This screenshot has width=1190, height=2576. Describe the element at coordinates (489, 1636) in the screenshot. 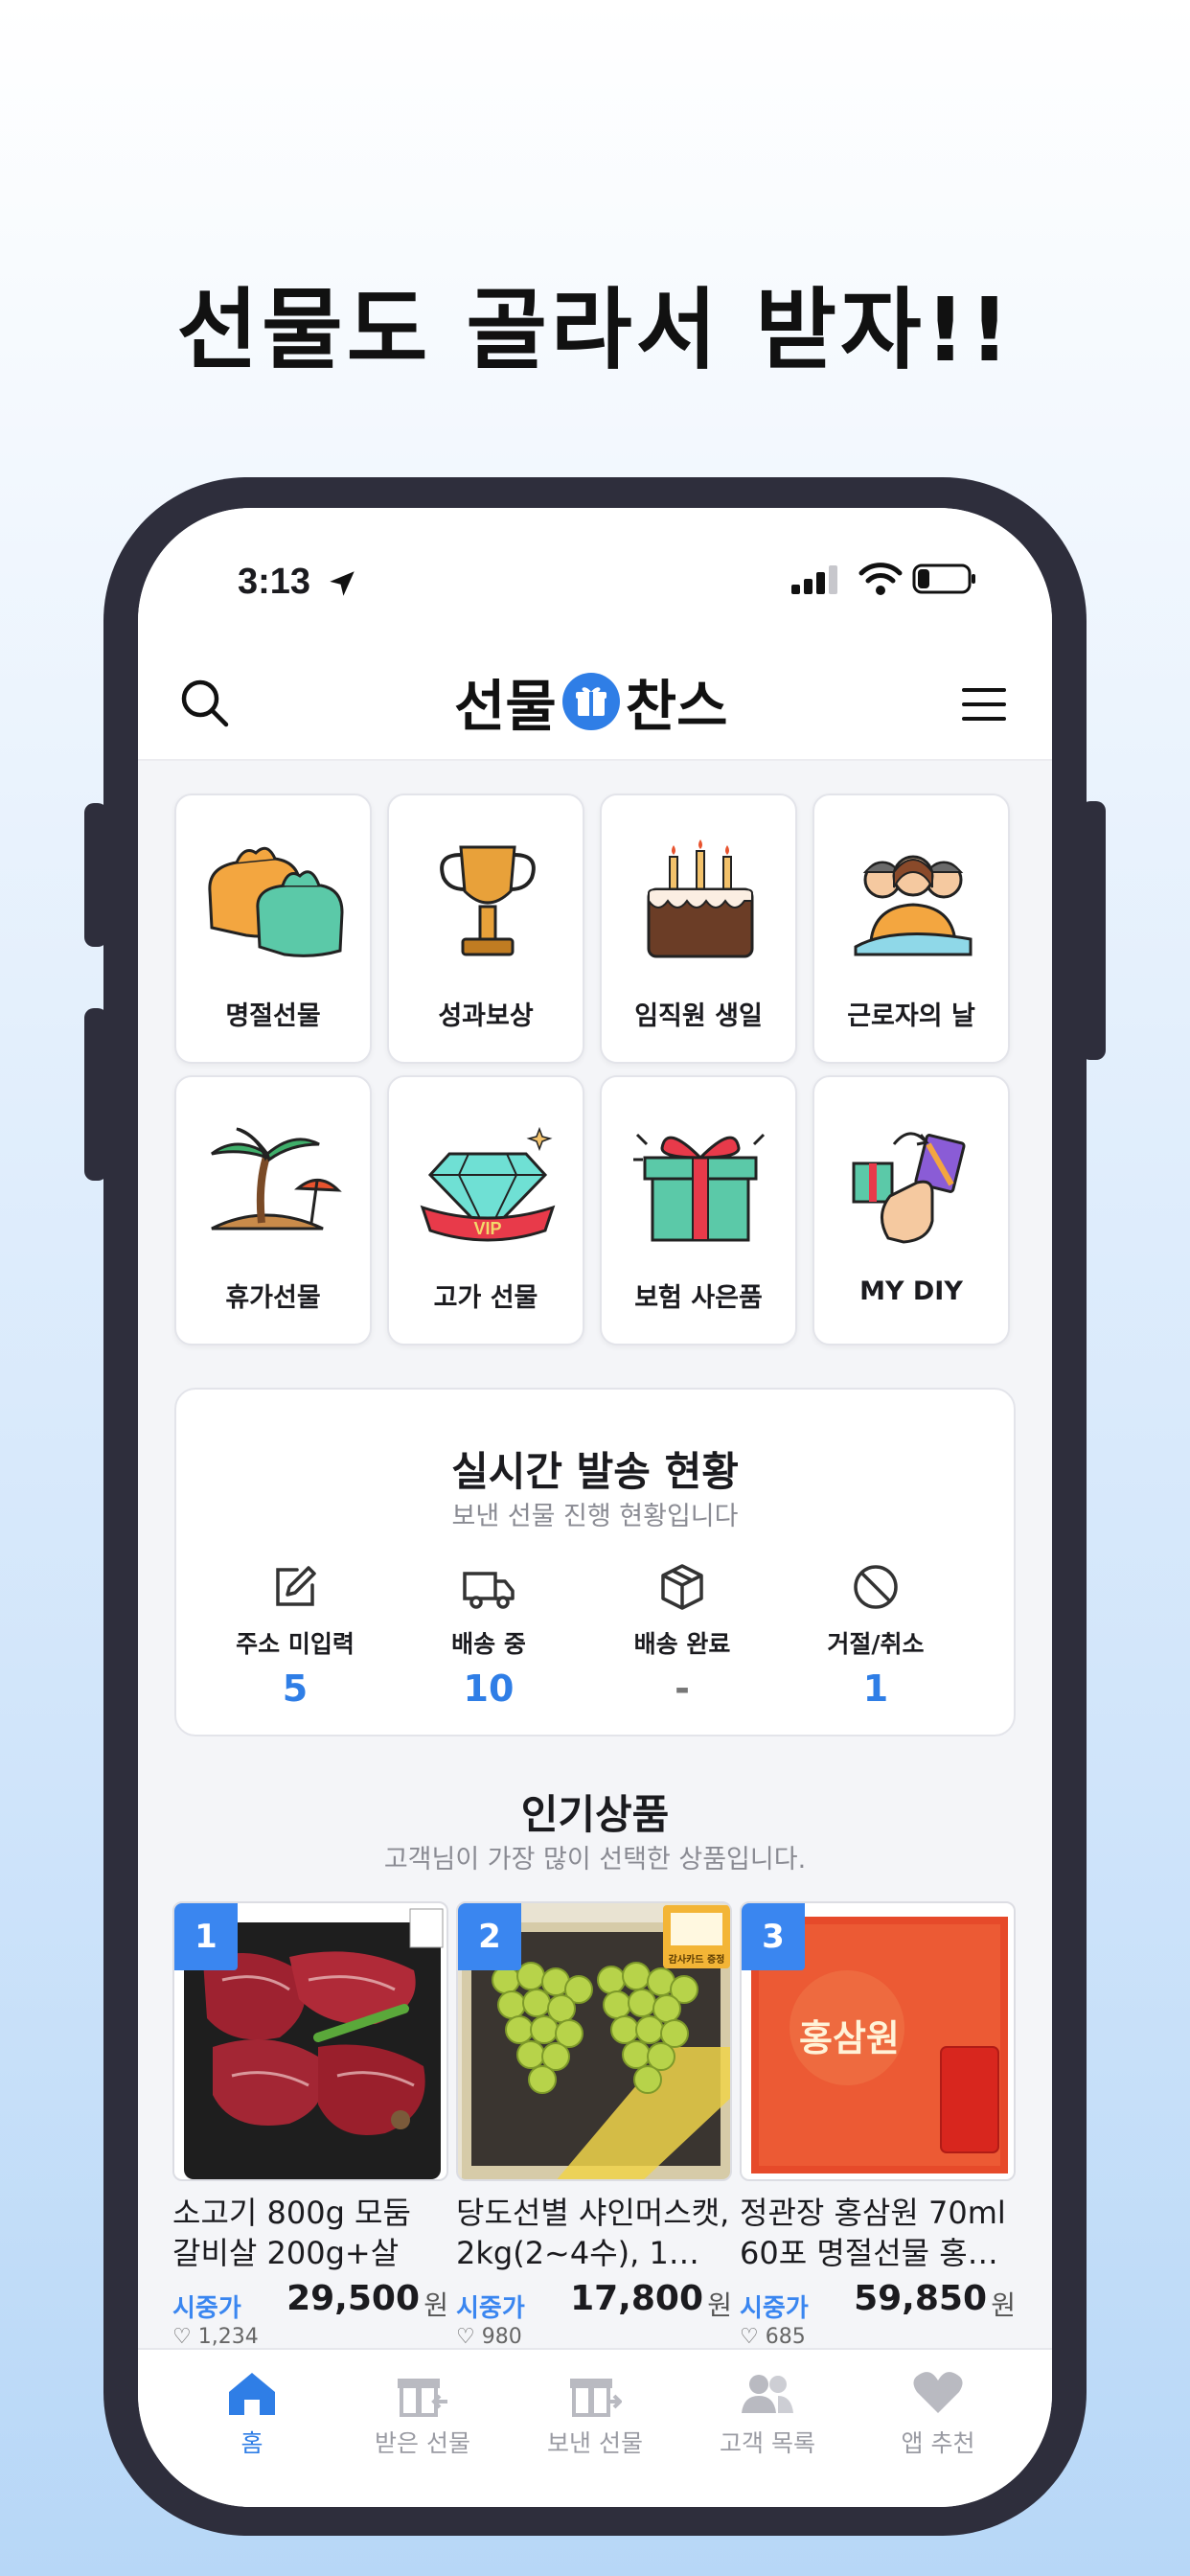

I see `stat-shipping: 배송 중 10` at that location.